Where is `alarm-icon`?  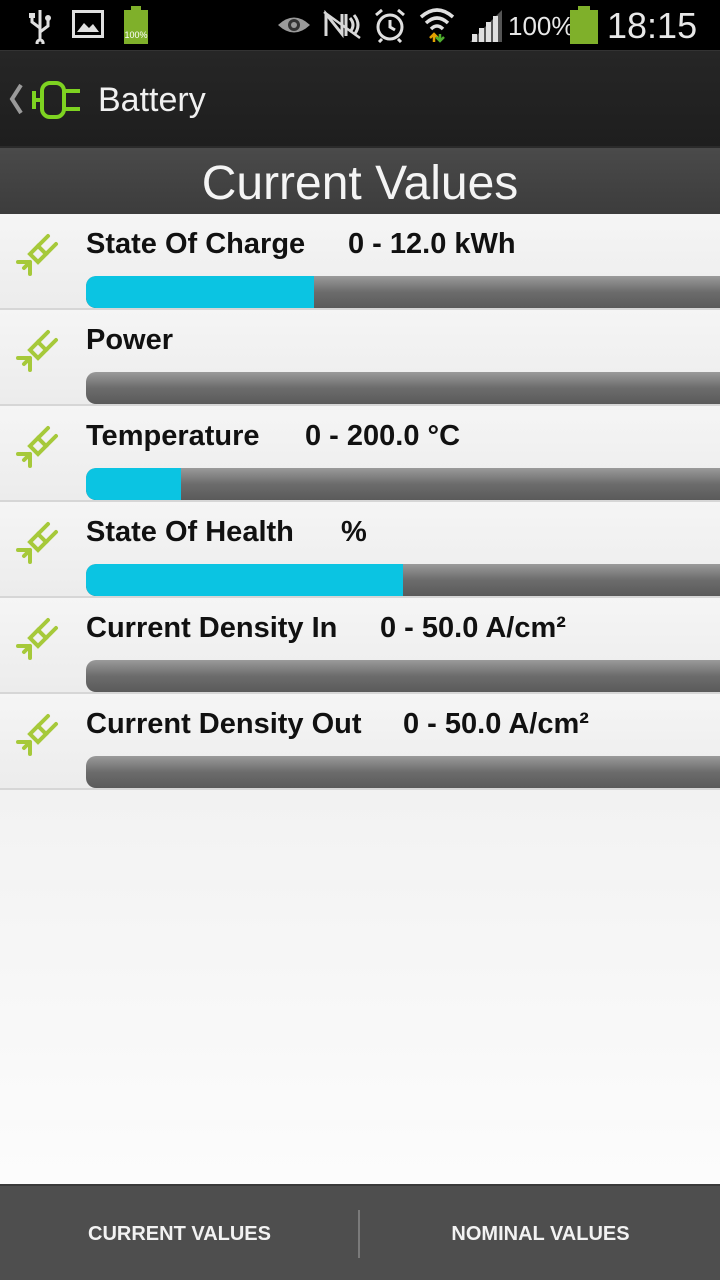 alarm-icon is located at coordinates (390, 25).